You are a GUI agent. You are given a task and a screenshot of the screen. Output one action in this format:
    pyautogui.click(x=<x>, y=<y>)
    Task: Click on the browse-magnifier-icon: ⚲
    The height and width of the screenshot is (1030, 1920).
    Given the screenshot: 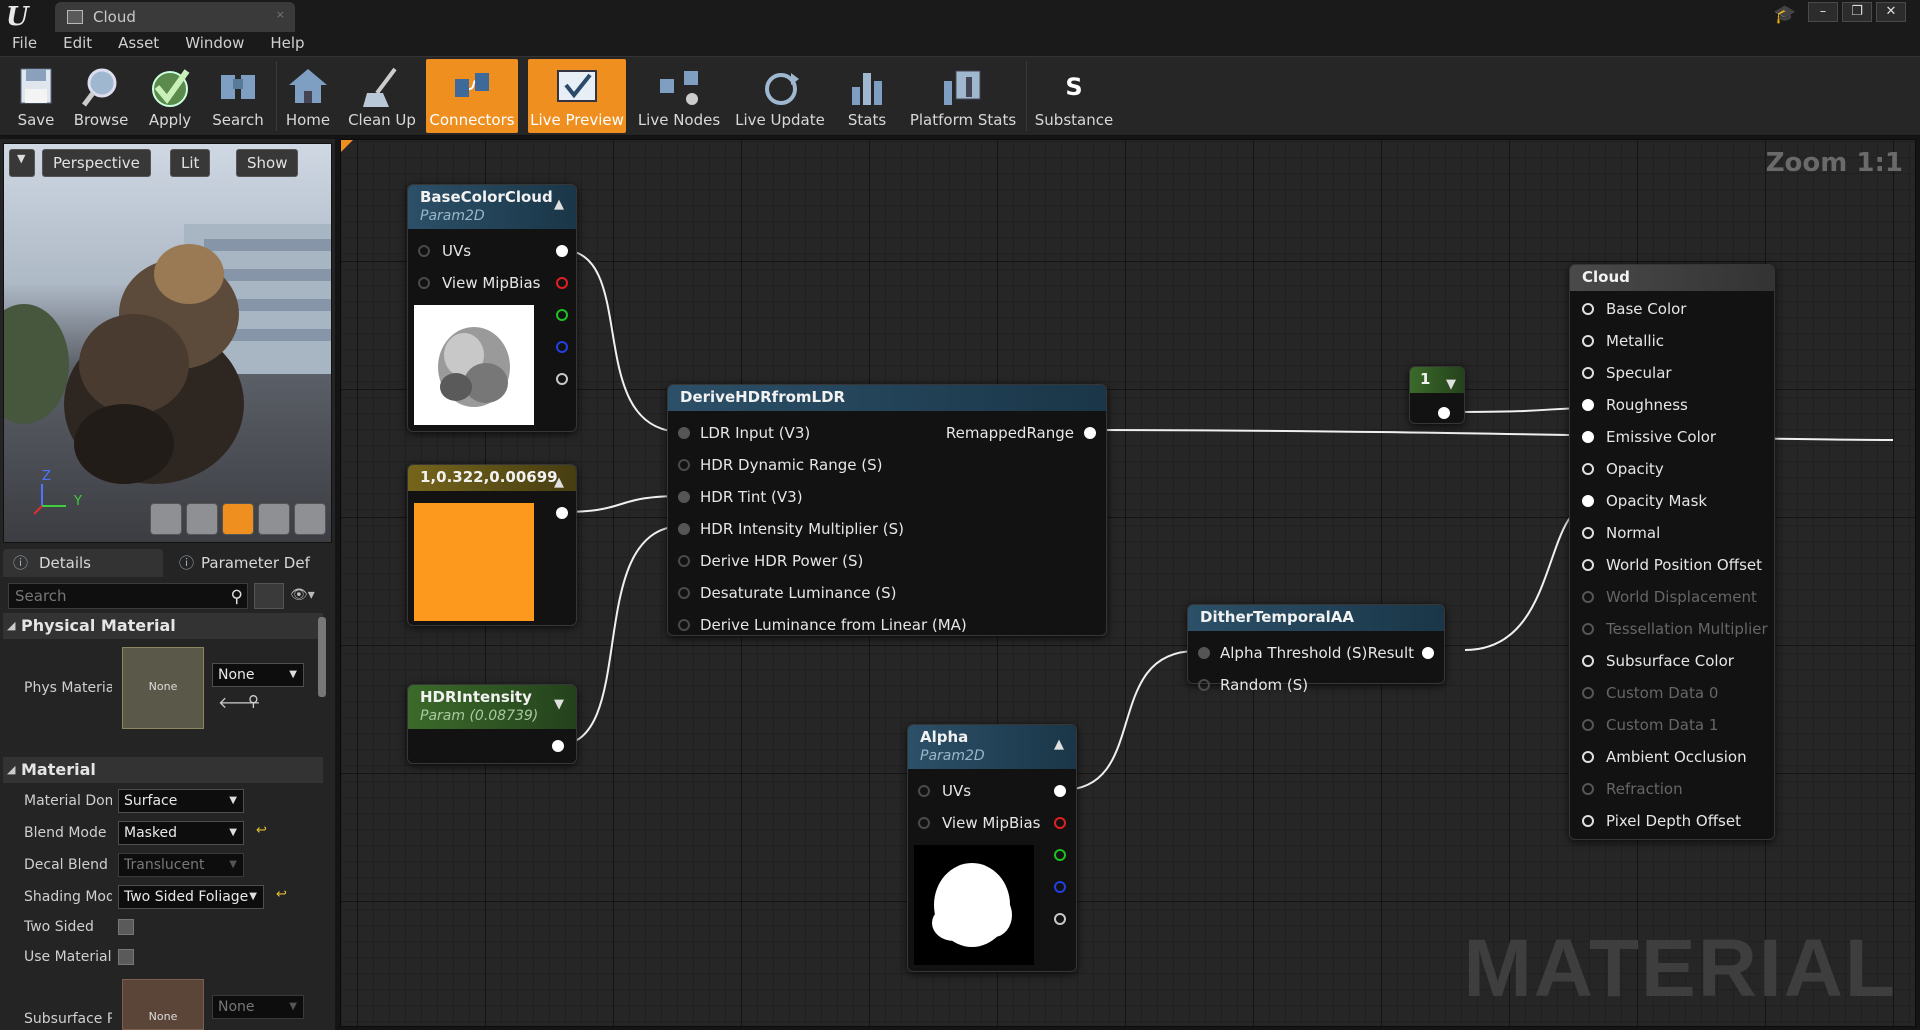 What is the action you would take?
    pyautogui.click(x=253, y=701)
    